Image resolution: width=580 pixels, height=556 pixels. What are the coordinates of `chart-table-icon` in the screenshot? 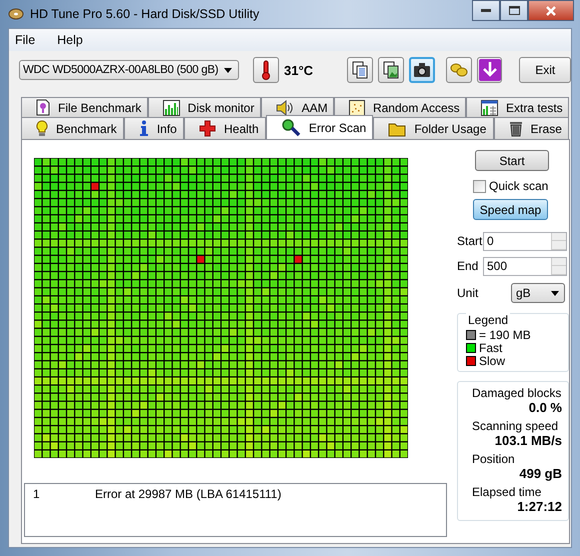 It's located at (489, 108).